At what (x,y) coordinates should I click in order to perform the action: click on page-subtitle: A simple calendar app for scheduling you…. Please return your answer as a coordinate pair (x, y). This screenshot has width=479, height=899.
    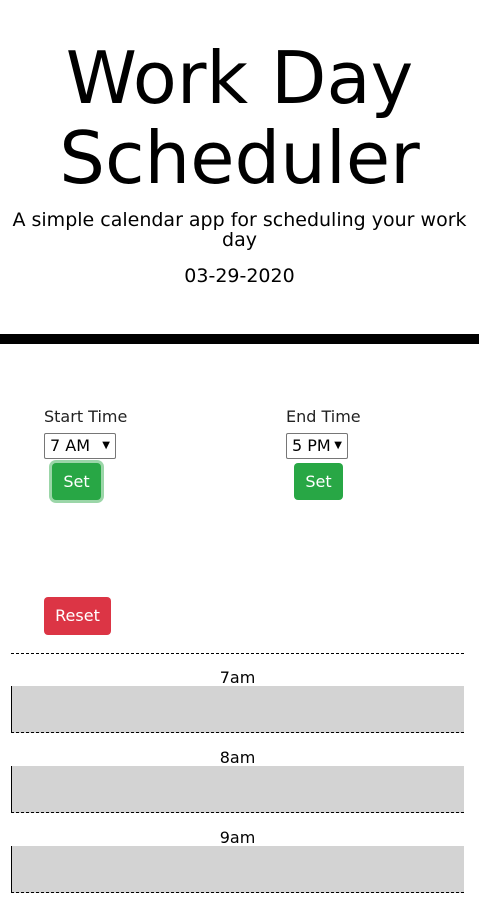
    Looking at the image, I should click on (239, 230).